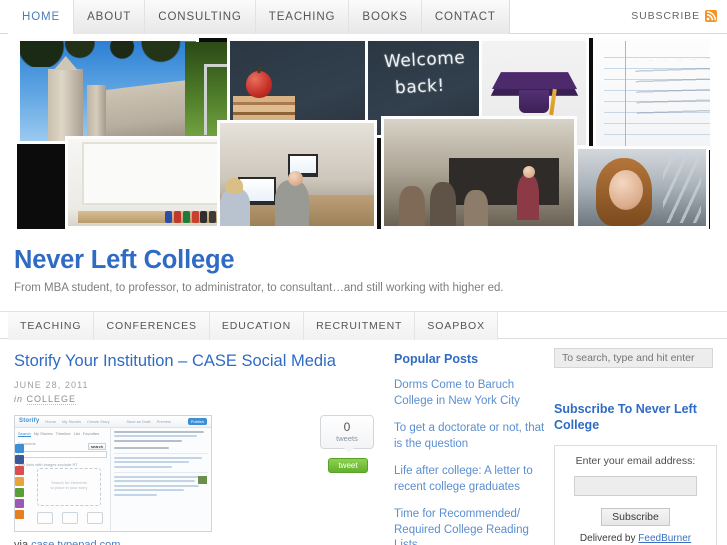 Image resolution: width=727 pixels, height=545 pixels. I want to click on instagram-source-icon, so click(19, 481).